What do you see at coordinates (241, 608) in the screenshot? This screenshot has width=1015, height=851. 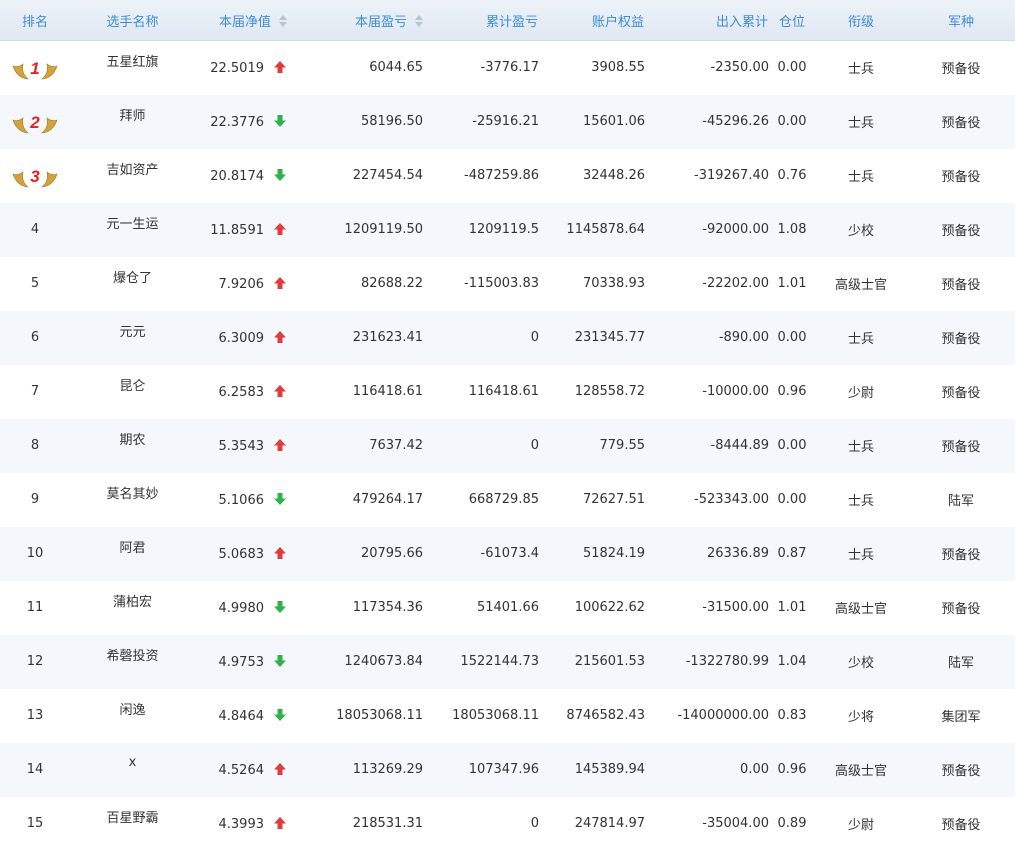 I see `net-value: 4.9980` at bounding box center [241, 608].